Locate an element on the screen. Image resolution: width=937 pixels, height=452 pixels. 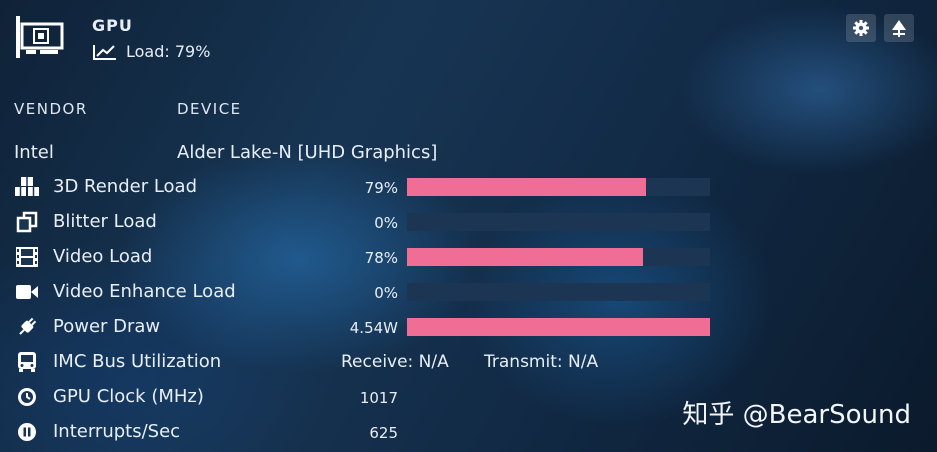
load-summary: Load: 79% is located at coordinates (151, 51).